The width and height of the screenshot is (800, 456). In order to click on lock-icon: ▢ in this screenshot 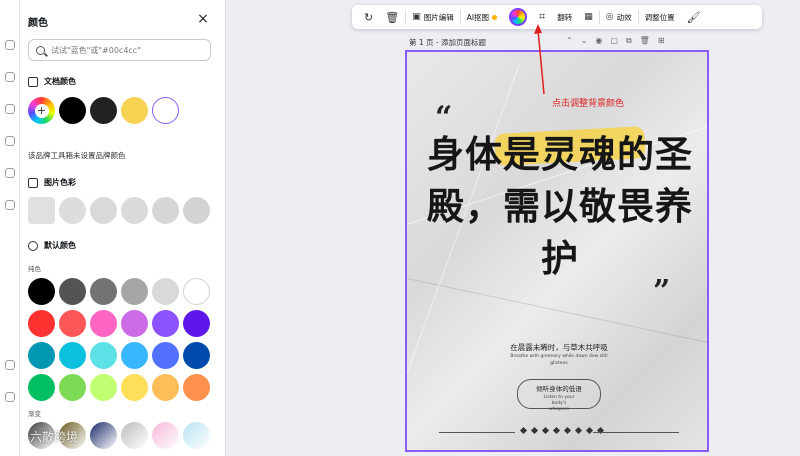, I will do `click(614, 41)`.